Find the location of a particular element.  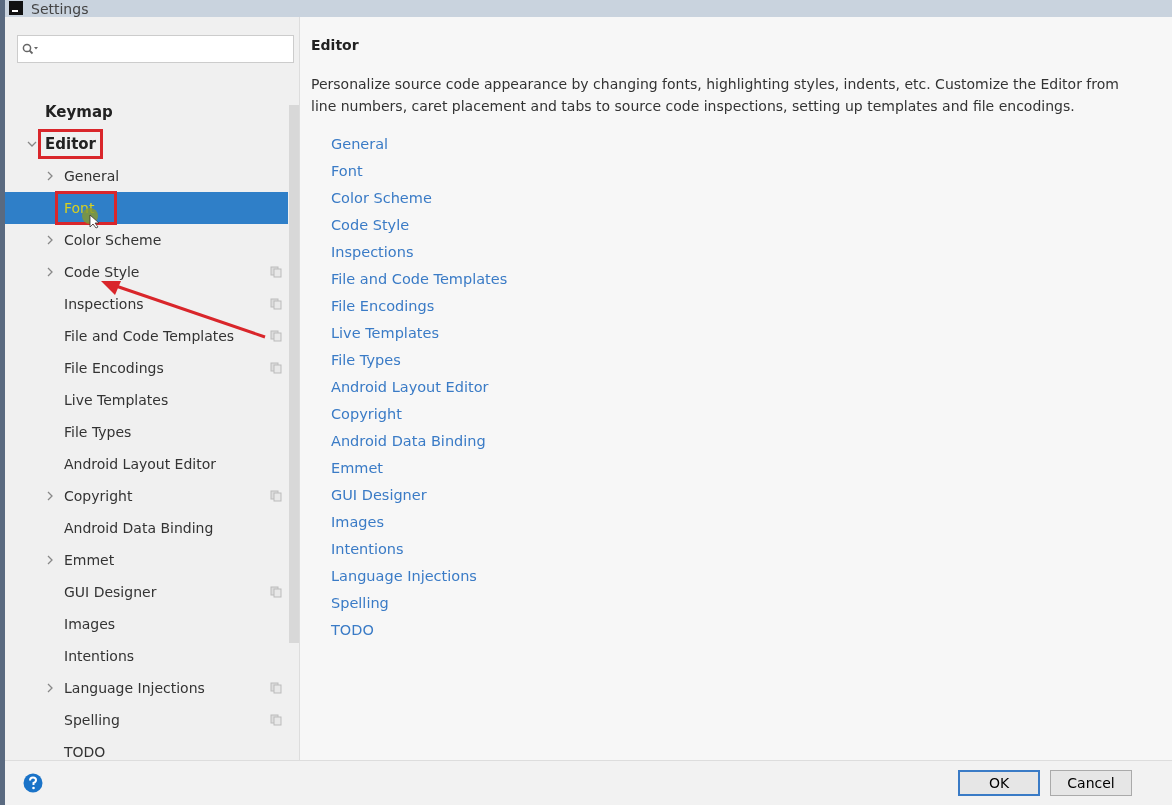

tree-item: Spelling is located at coordinates (92, 720).